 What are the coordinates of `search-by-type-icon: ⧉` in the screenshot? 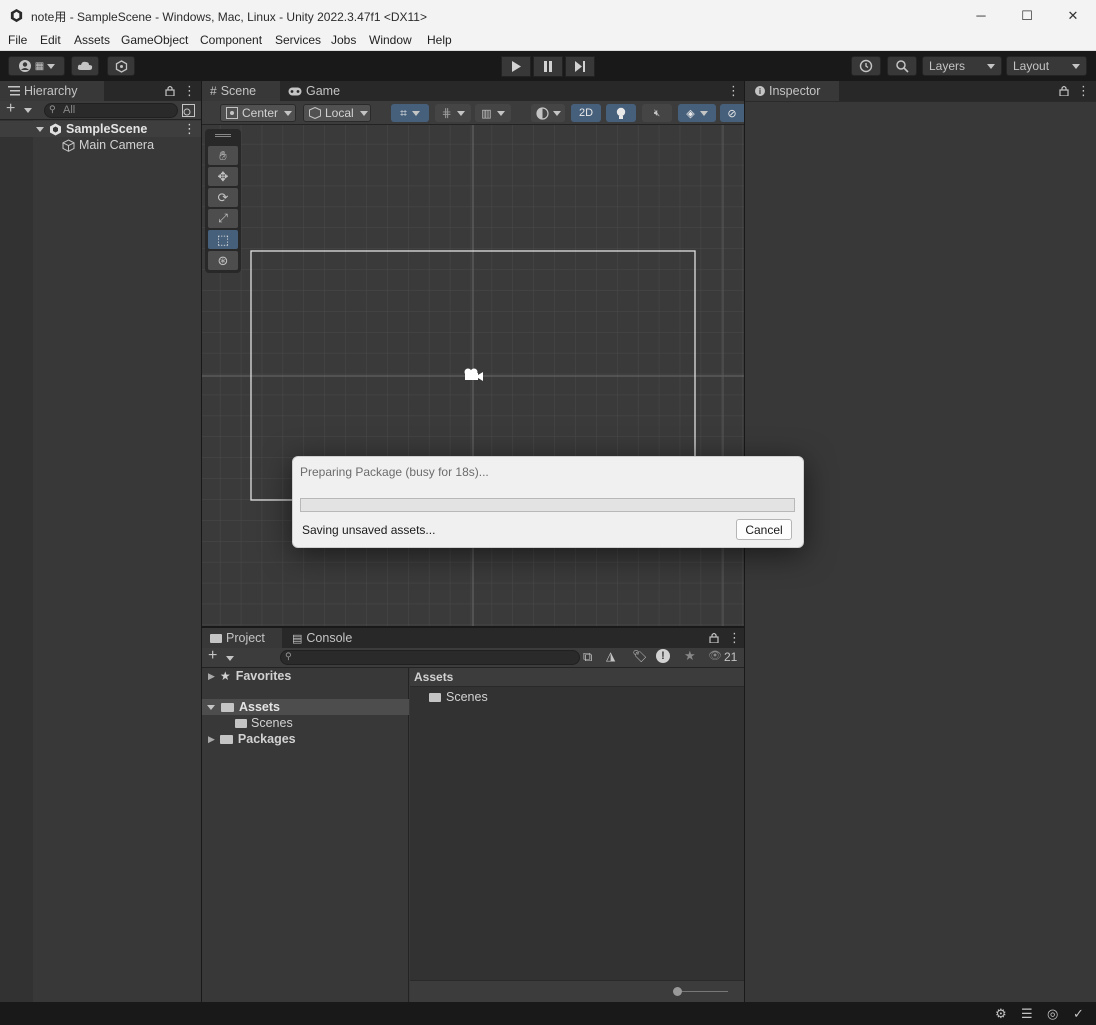 It's located at (587, 657).